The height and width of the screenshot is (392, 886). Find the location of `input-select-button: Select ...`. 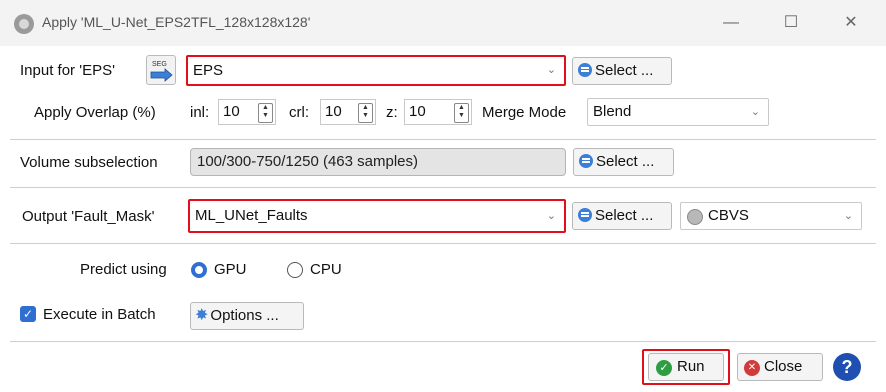

input-select-button: Select ... is located at coordinates (622, 71).